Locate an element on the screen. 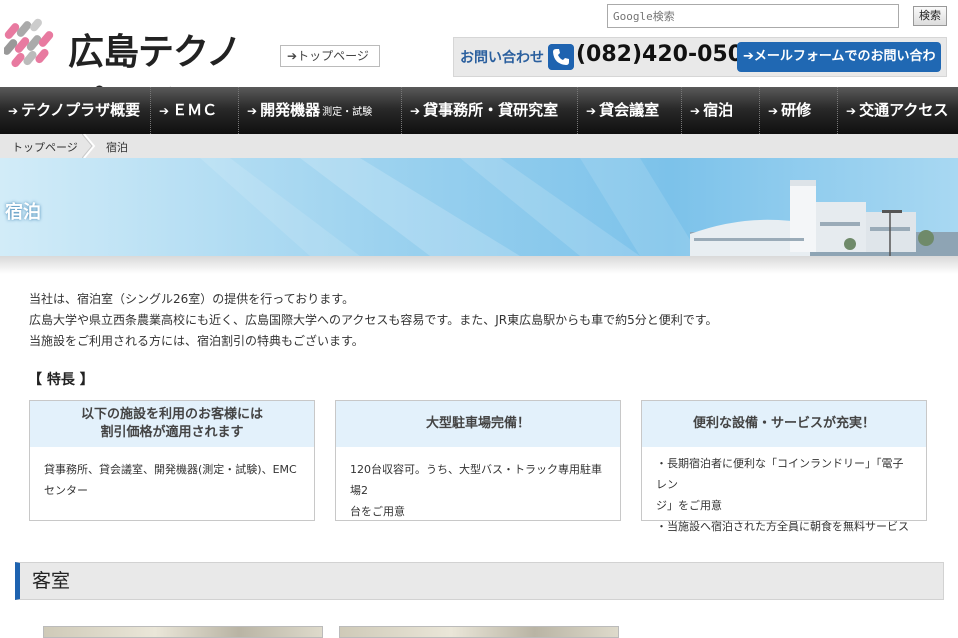 This screenshot has height=638, width=958. feature-card-title-line: 大型駐車場完備！ is located at coordinates (477, 423).